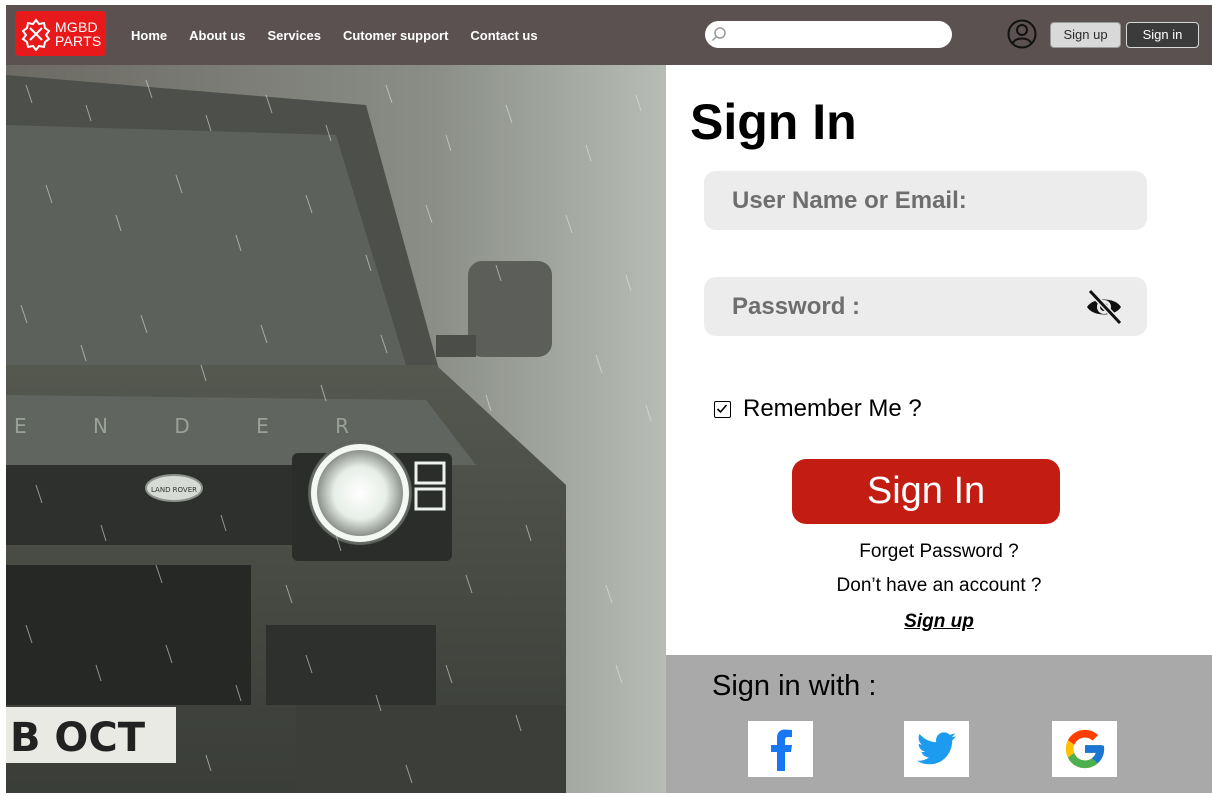 This screenshot has width=1213, height=796. Describe the element at coordinates (294, 35) in the screenshot. I see `nav-services: Services` at that location.